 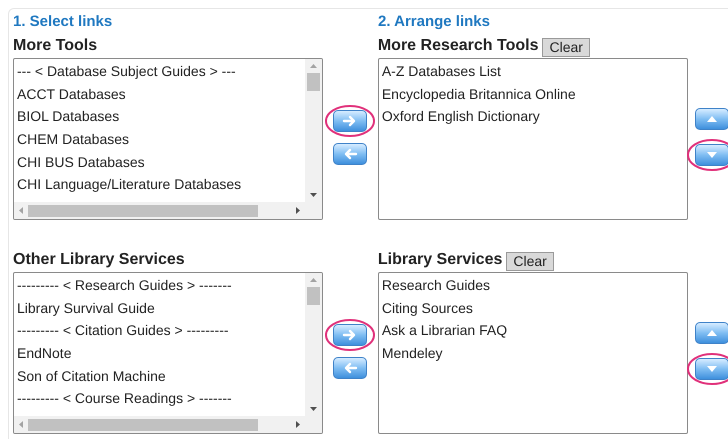 I want to click on list-title: Other Library Services, so click(x=99, y=260).